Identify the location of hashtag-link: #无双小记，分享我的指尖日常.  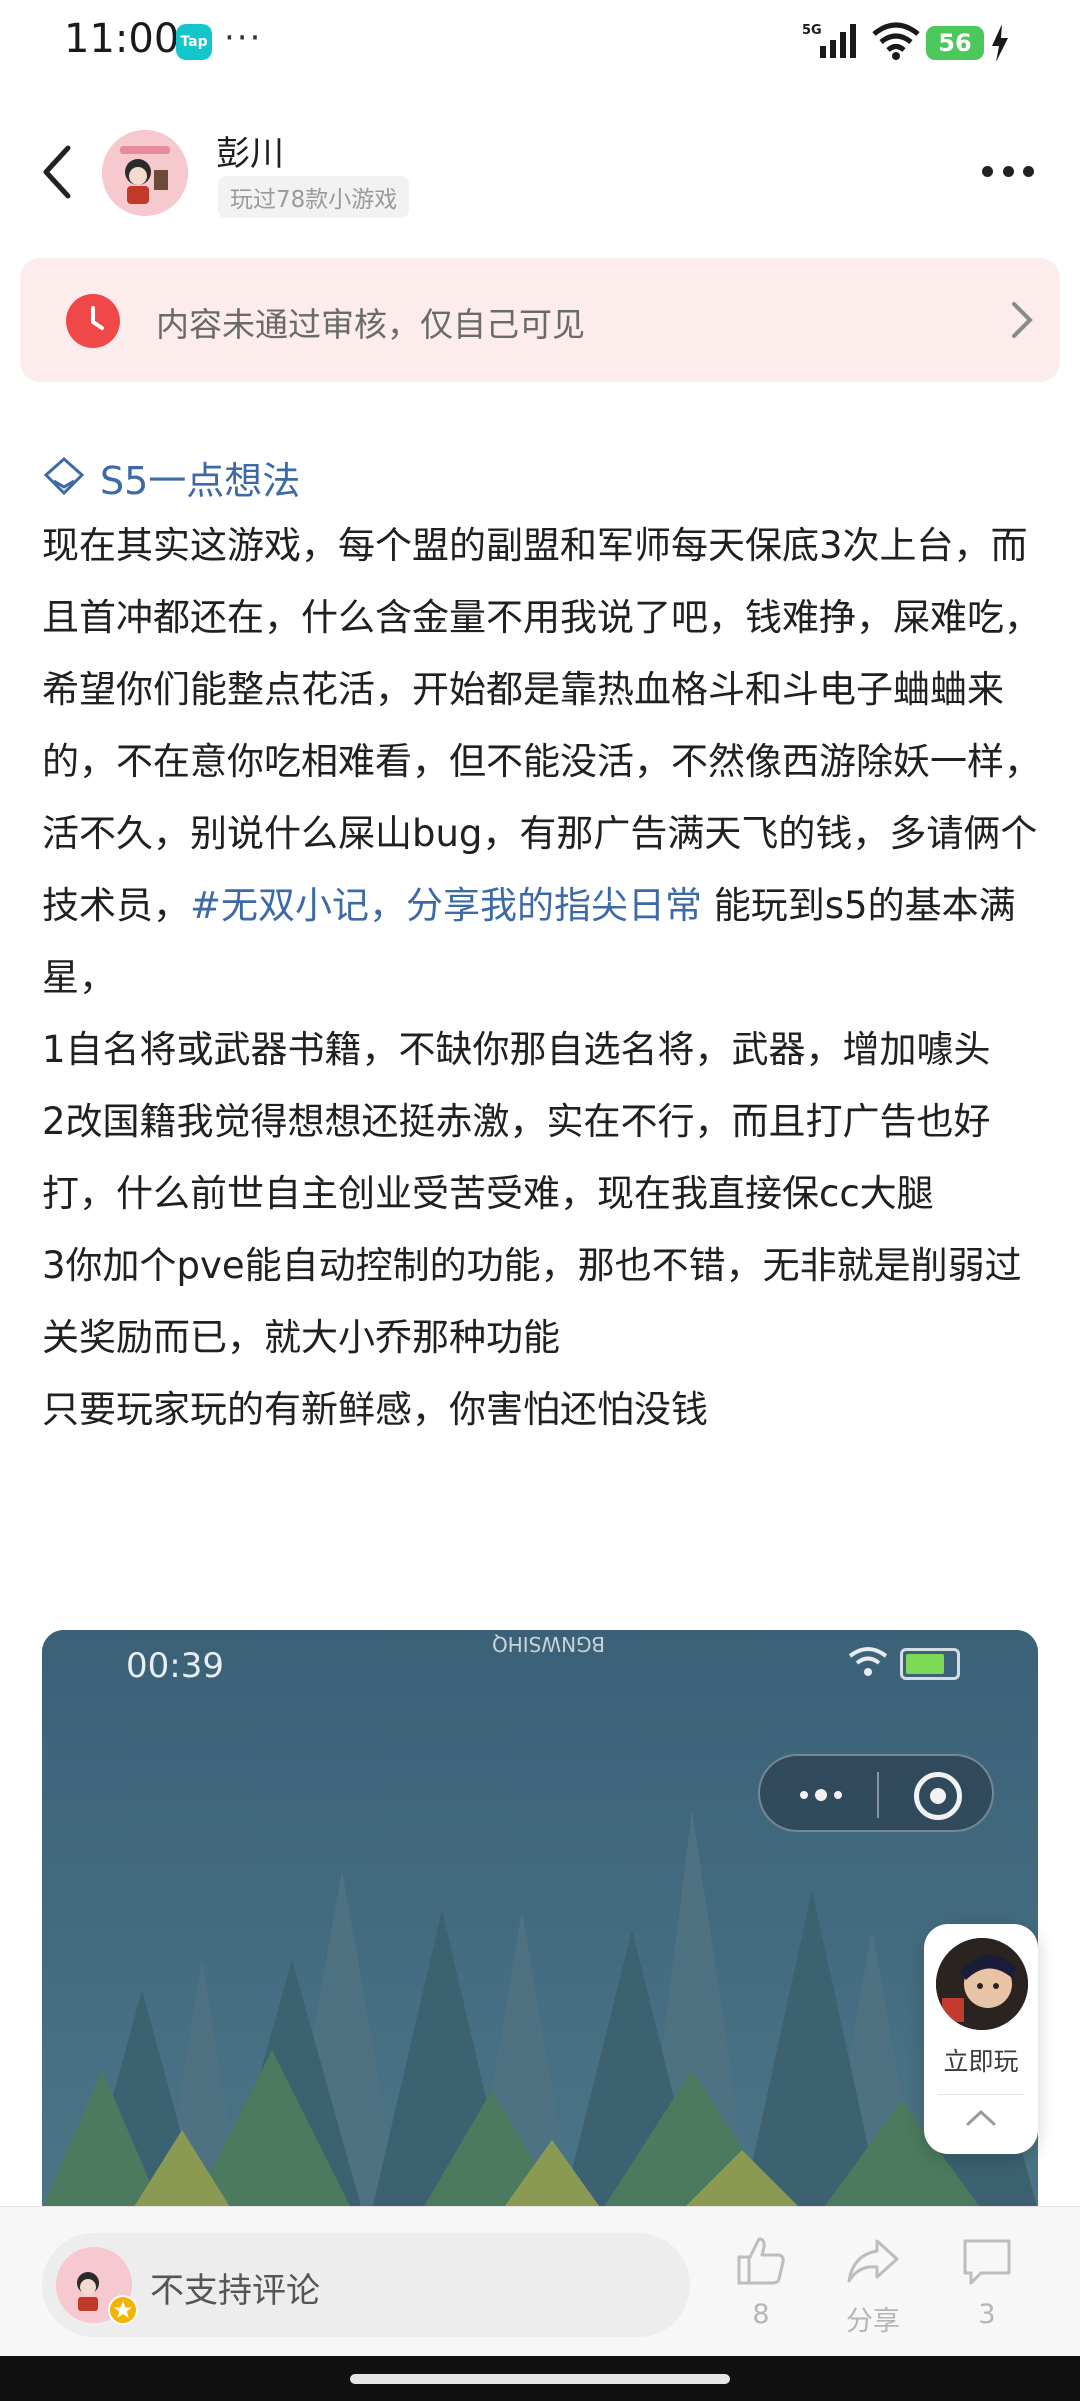
(446, 905).